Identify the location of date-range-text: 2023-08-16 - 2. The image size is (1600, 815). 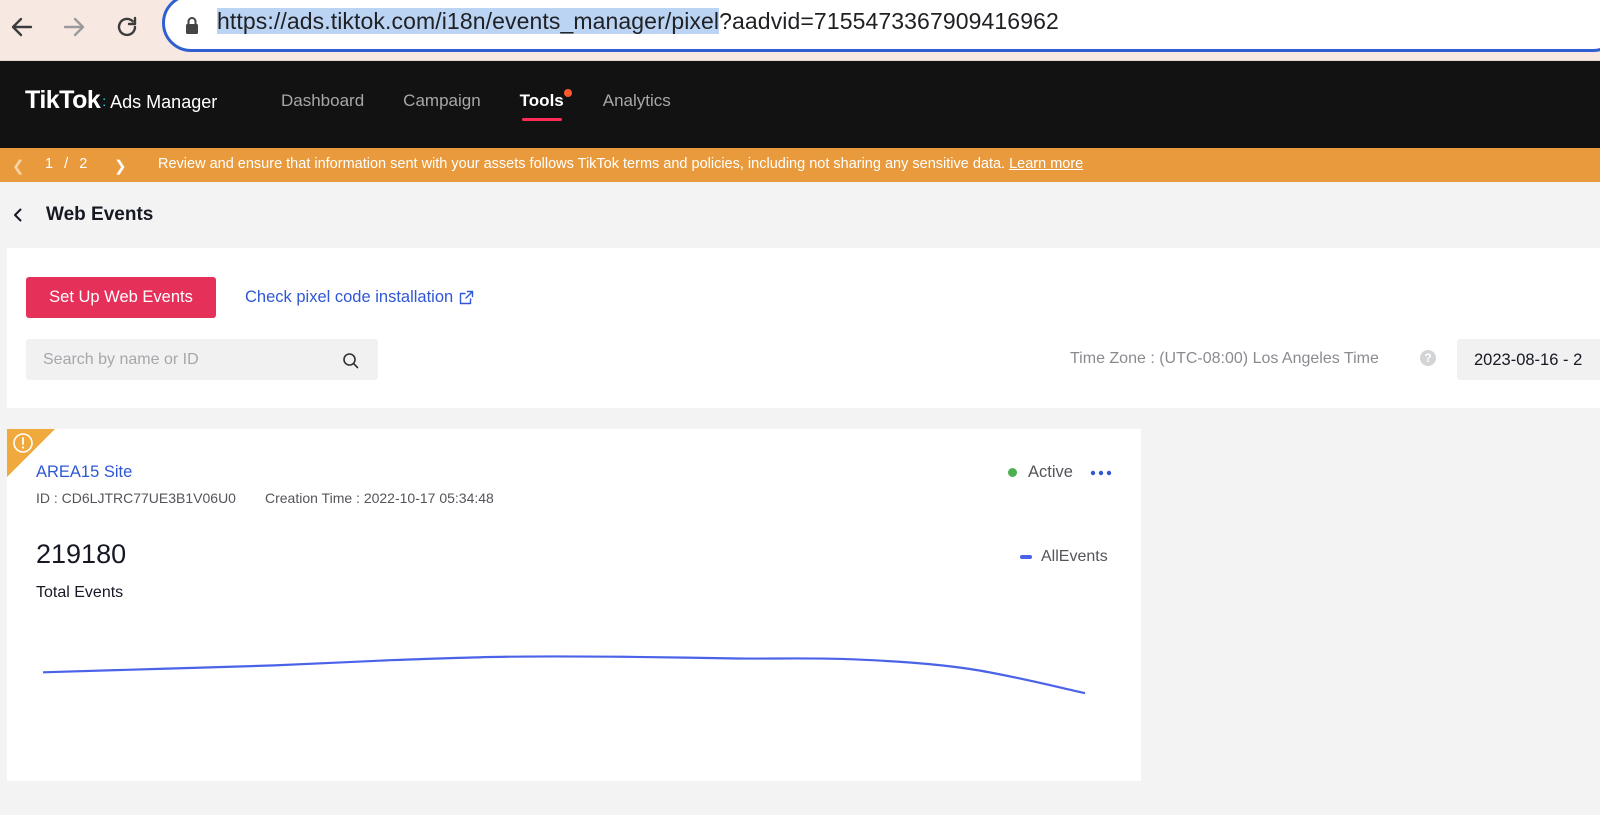
(1528, 360).